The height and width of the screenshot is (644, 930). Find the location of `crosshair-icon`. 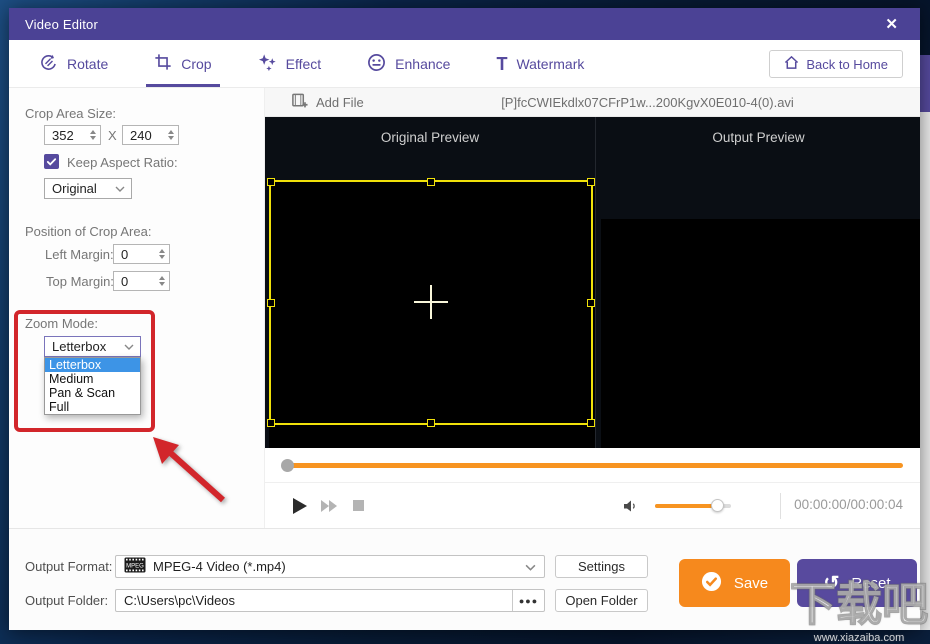

crosshair-icon is located at coordinates (431, 302).